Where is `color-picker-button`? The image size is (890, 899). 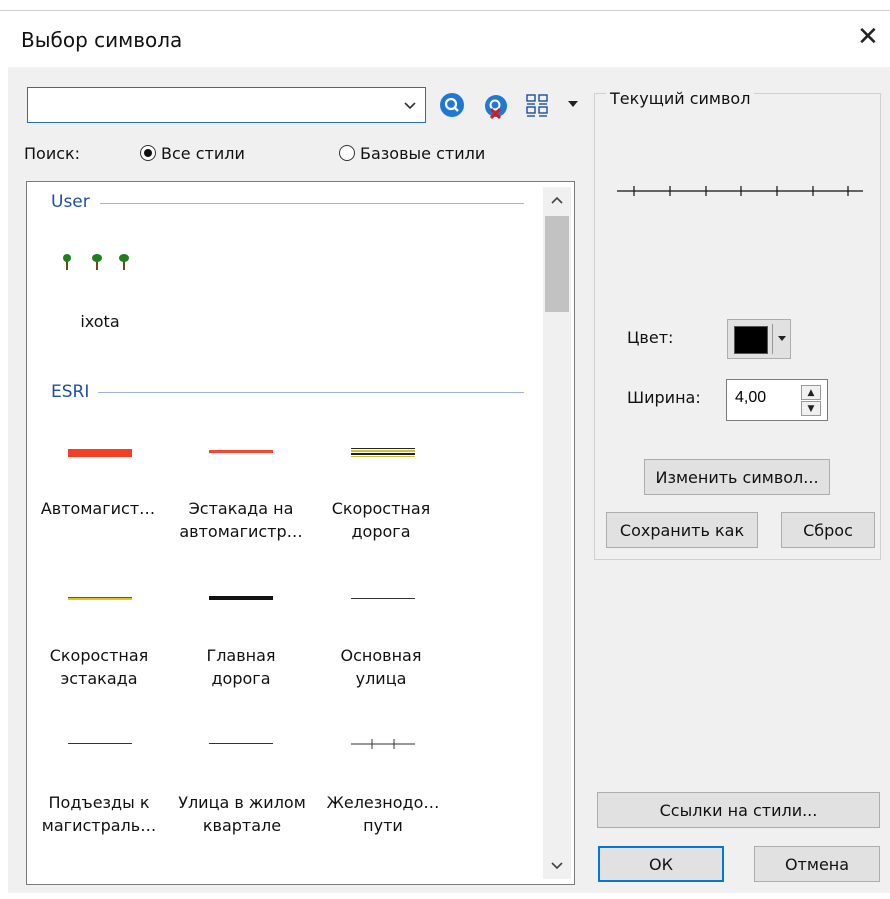
color-picker-button is located at coordinates (759, 339).